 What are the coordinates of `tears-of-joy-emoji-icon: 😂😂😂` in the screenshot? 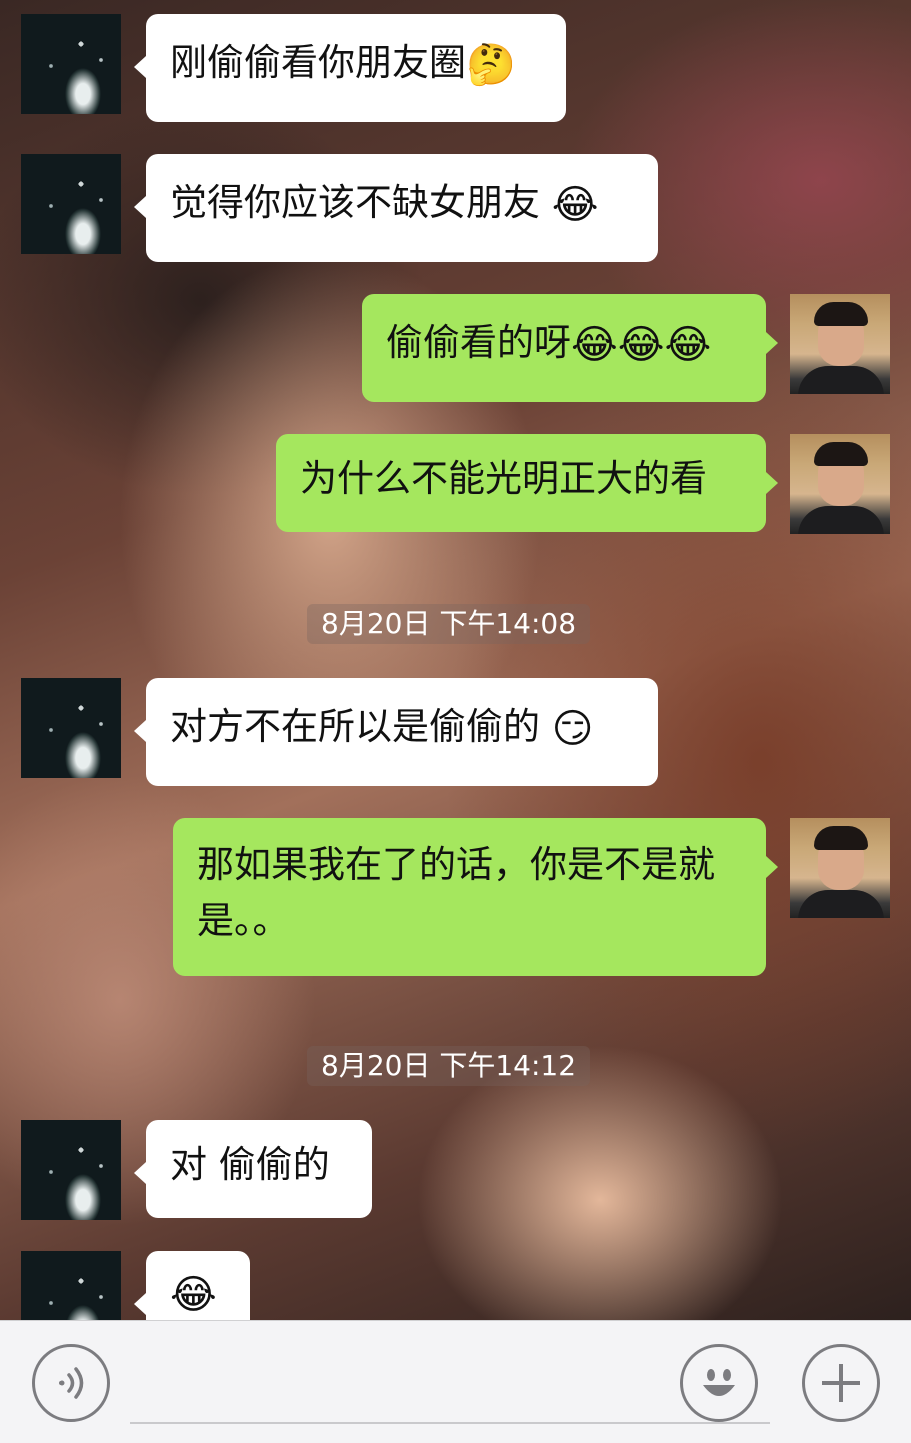 It's located at (641, 345).